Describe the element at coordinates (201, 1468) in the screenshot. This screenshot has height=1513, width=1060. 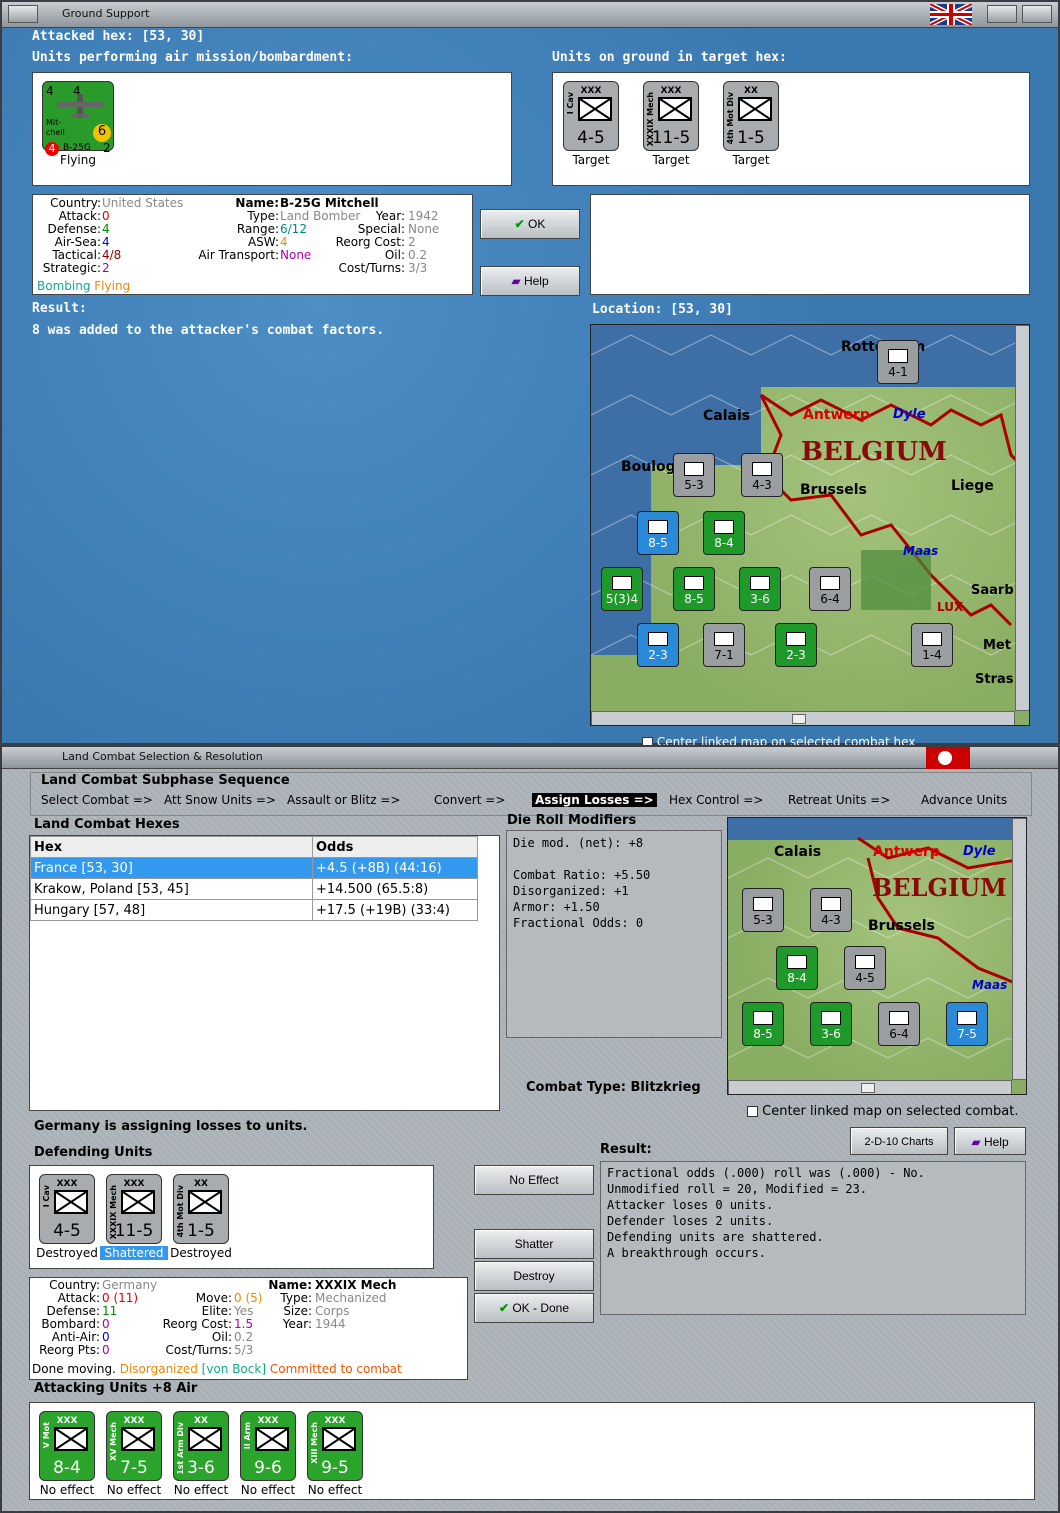
I see `unit-strength: 3-6` at that location.